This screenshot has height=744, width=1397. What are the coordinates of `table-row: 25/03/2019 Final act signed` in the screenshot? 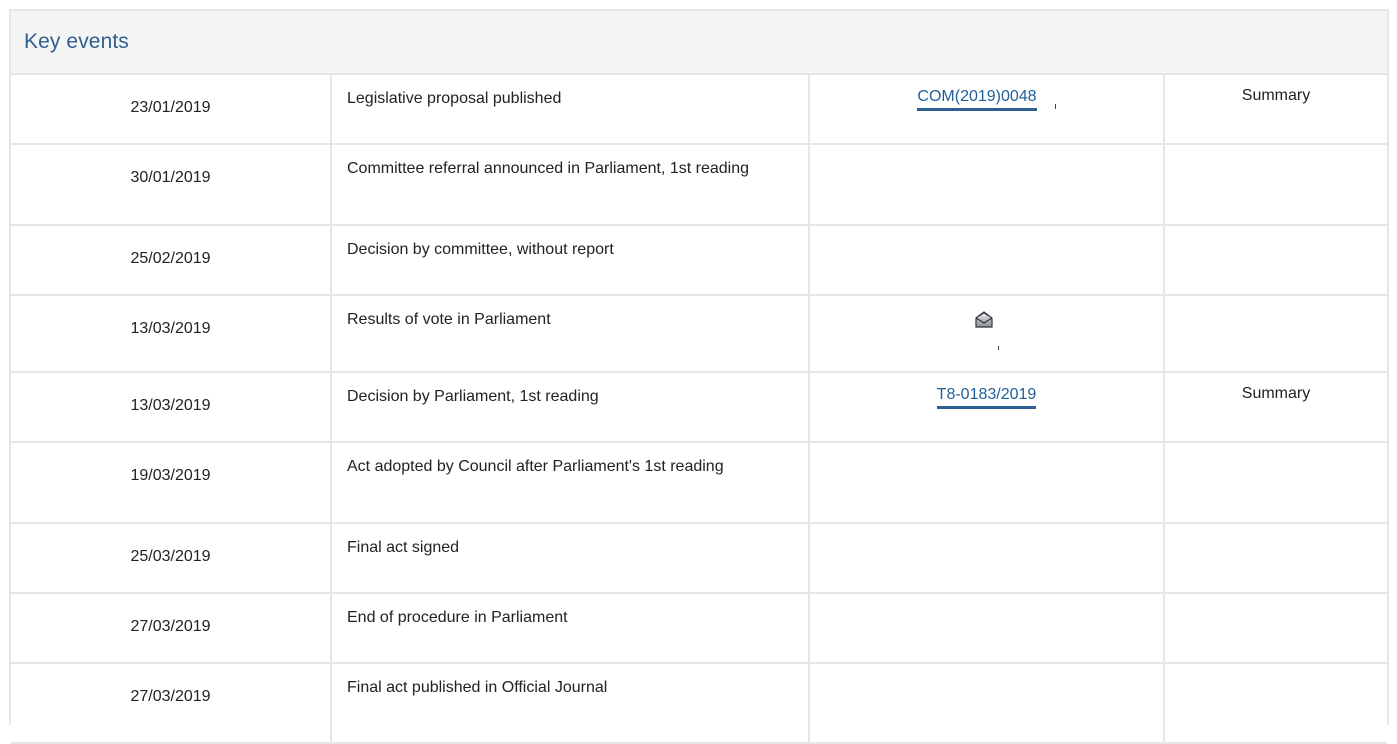 It's located at (699, 558).